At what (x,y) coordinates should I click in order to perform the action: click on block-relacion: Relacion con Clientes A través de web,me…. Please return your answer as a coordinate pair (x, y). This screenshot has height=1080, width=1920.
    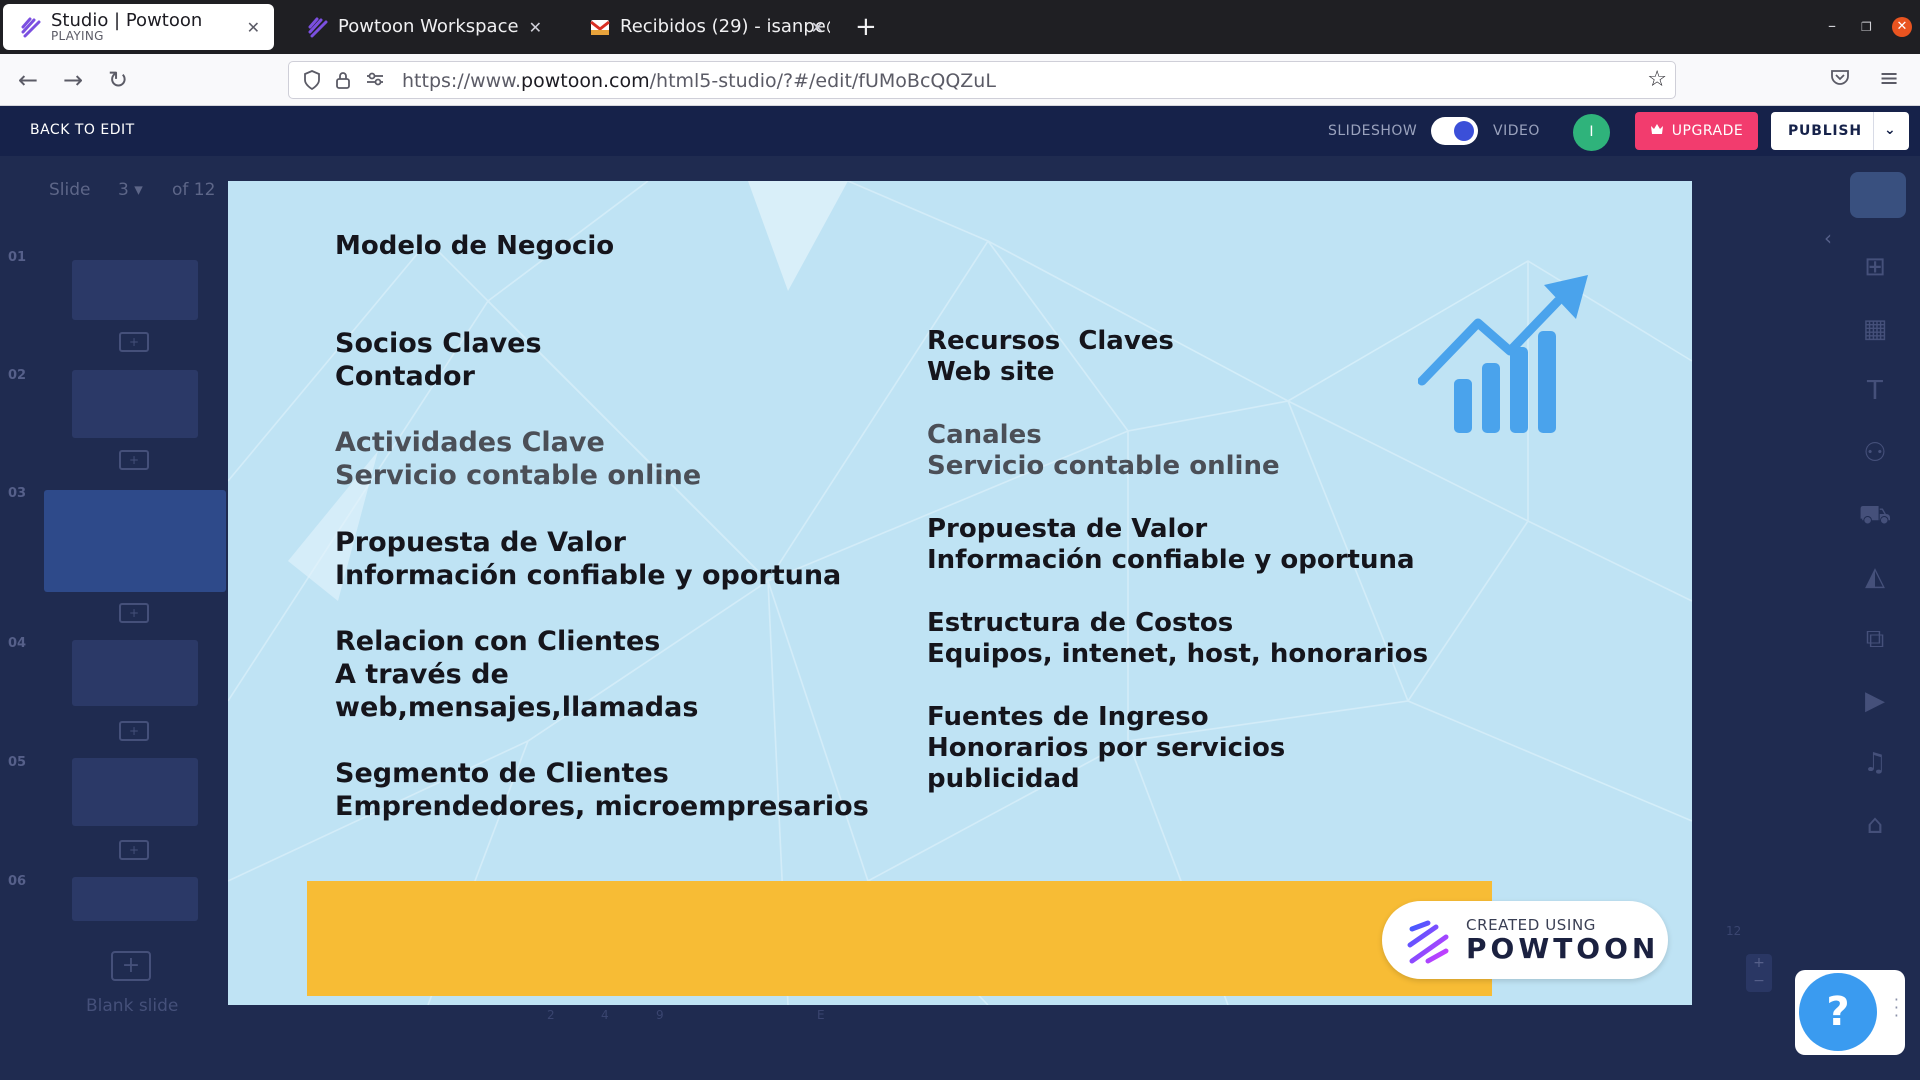
    Looking at the image, I should click on (516, 674).